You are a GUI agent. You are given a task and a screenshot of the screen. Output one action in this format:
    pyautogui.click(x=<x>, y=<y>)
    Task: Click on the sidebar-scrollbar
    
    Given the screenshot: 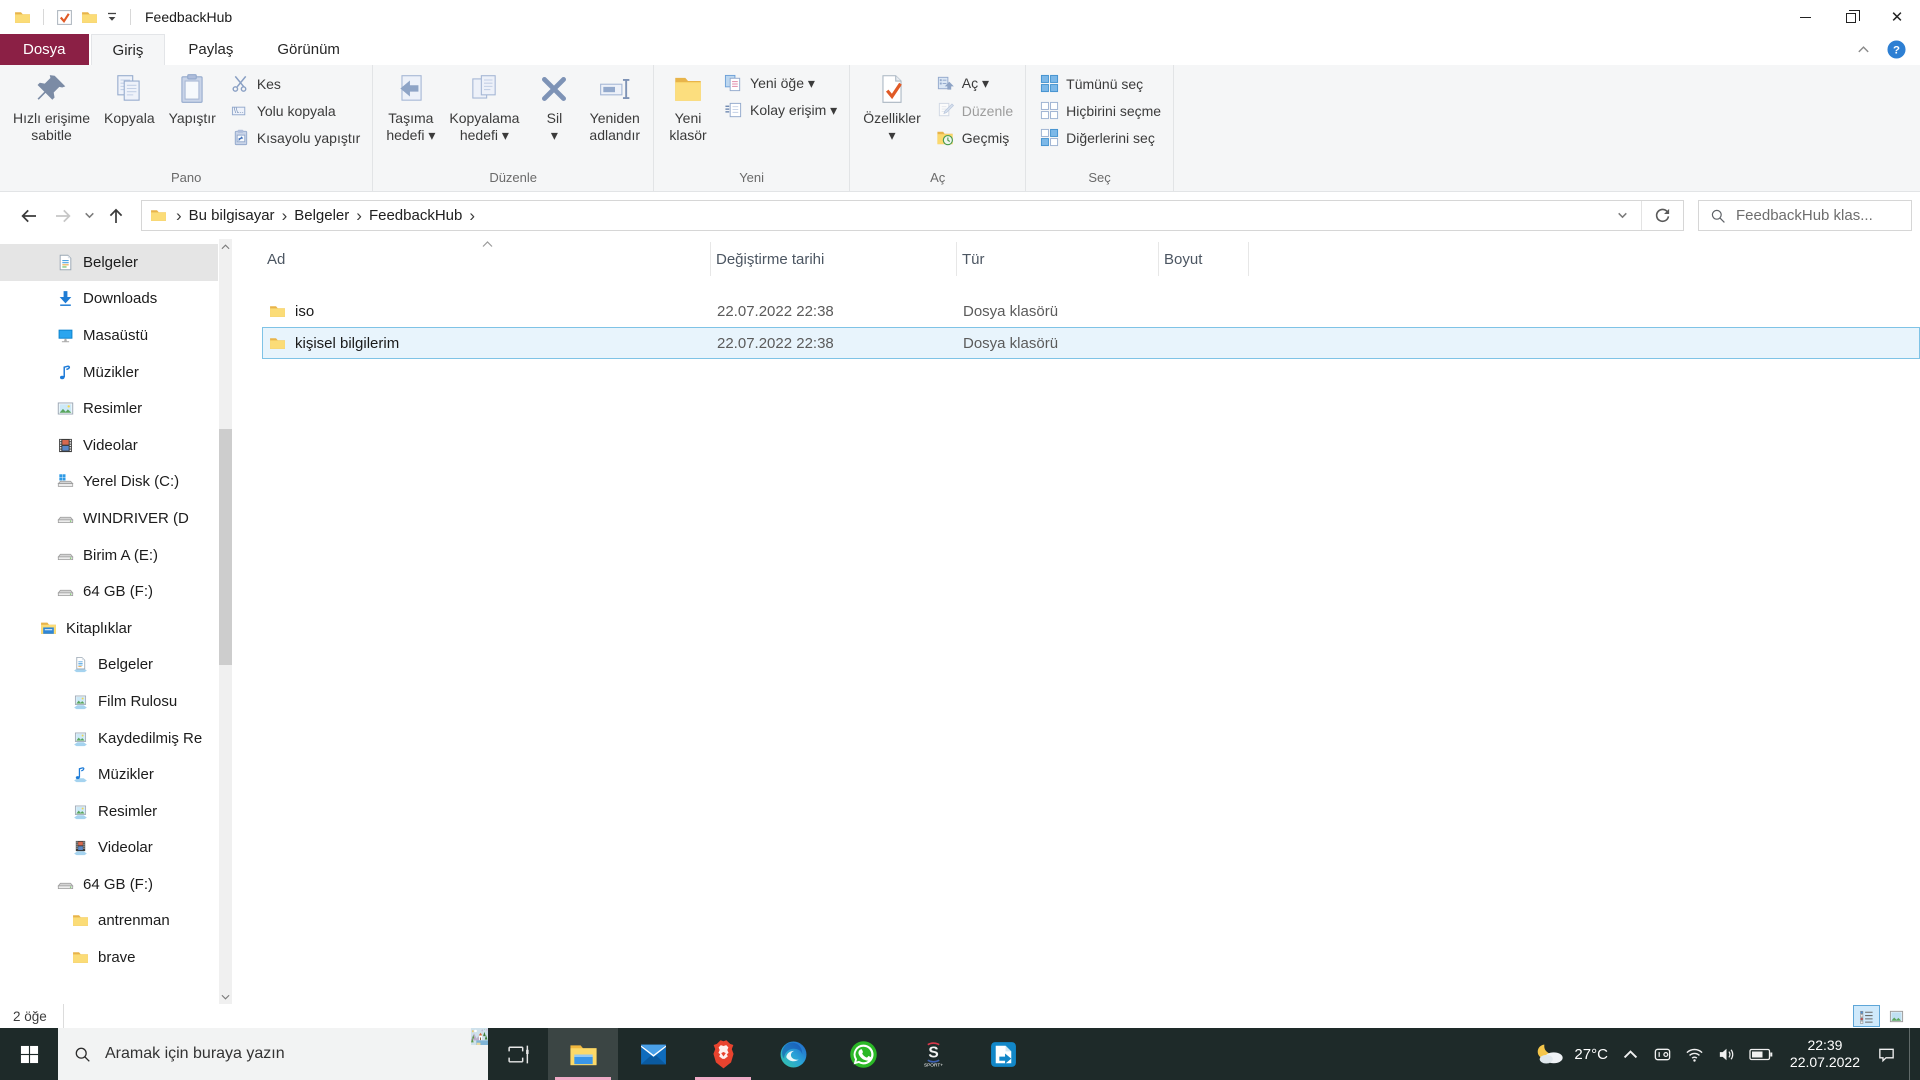 What is the action you would take?
    pyautogui.click(x=225, y=621)
    